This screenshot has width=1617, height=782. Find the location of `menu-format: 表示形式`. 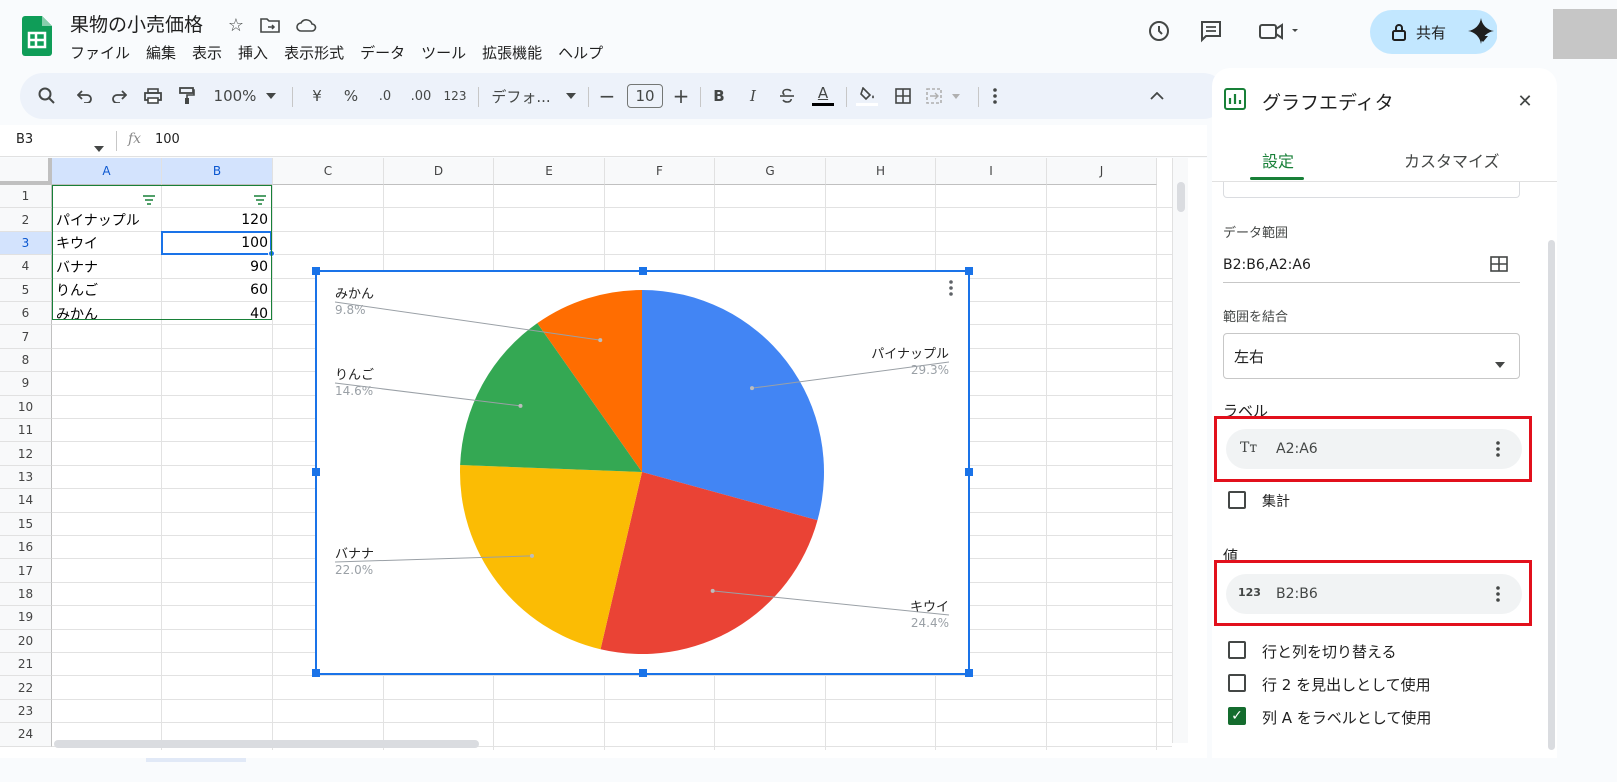

menu-format: 表示形式 is located at coordinates (314, 52).